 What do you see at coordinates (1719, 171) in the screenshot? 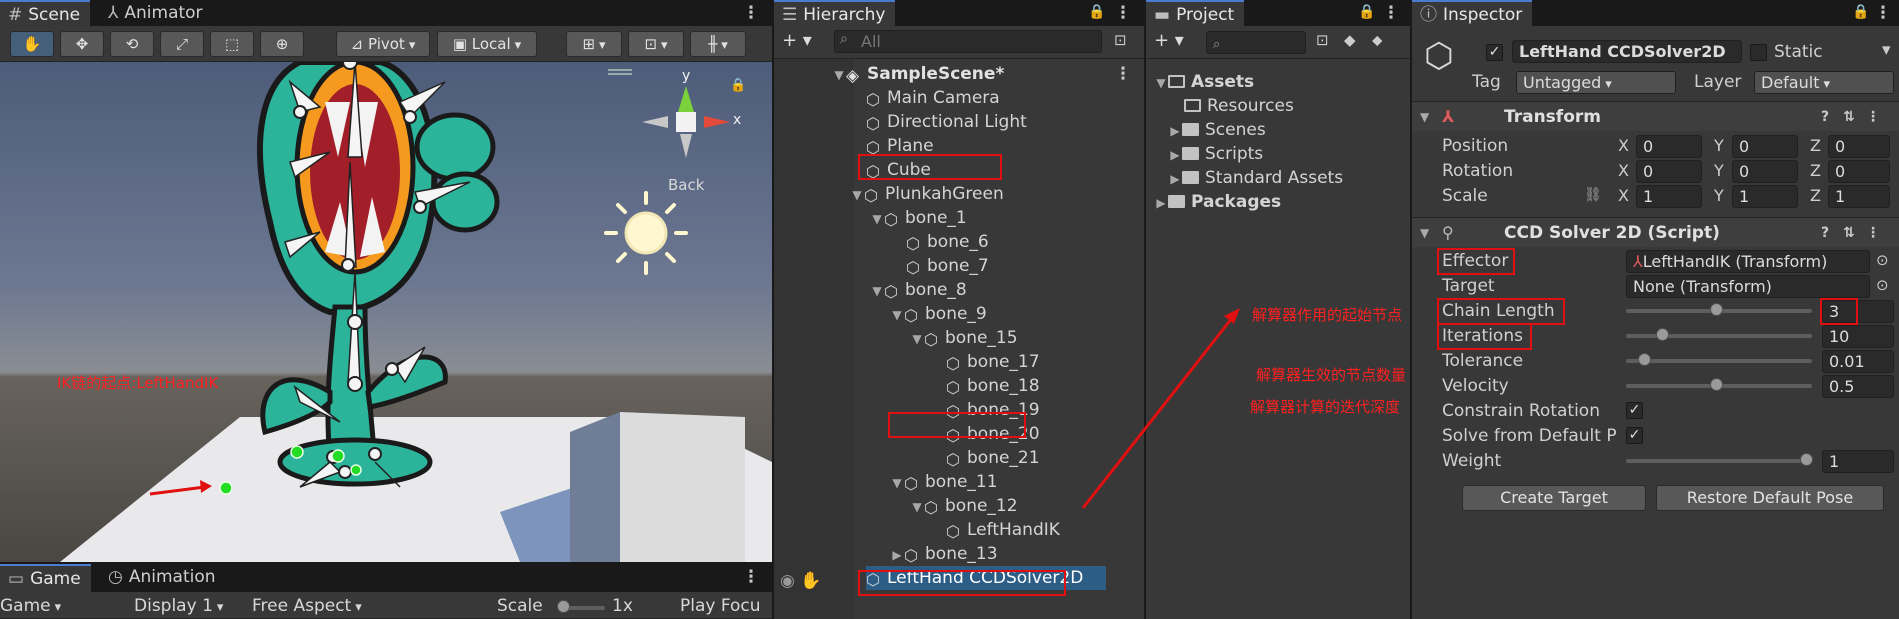
I see `rotation-y-axis-label: Y` at bounding box center [1719, 171].